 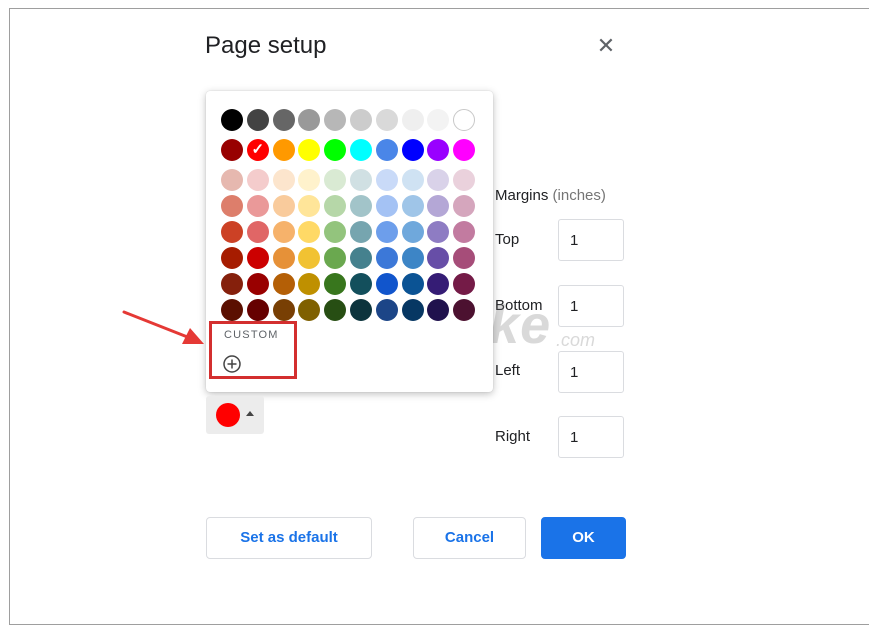 I want to click on close-icon: ✕, so click(x=606, y=46).